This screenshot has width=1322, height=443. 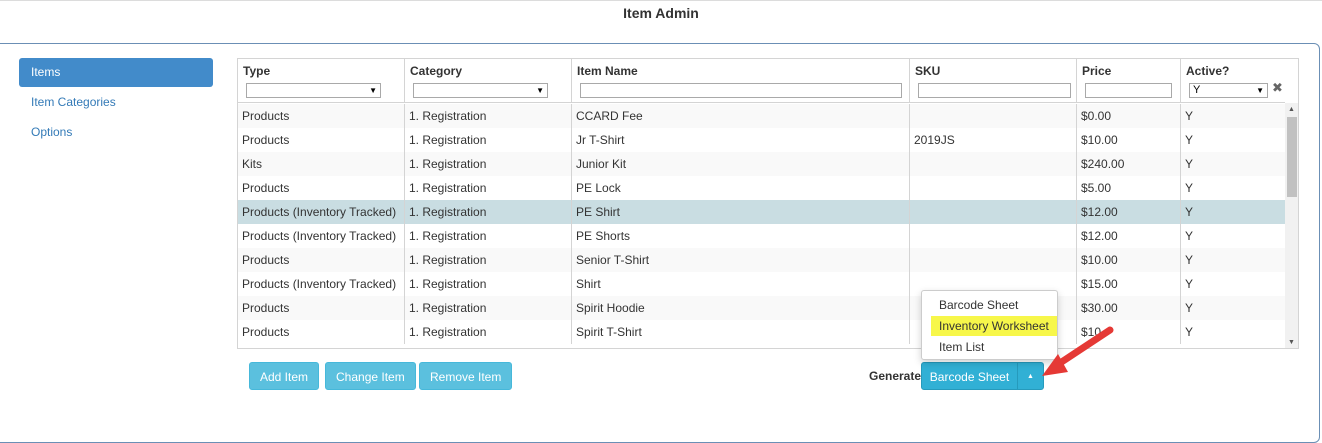 What do you see at coordinates (607, 71) in the screenshot?
I see `column-label-item-name: Item Name` at bounding box center [607, 71].